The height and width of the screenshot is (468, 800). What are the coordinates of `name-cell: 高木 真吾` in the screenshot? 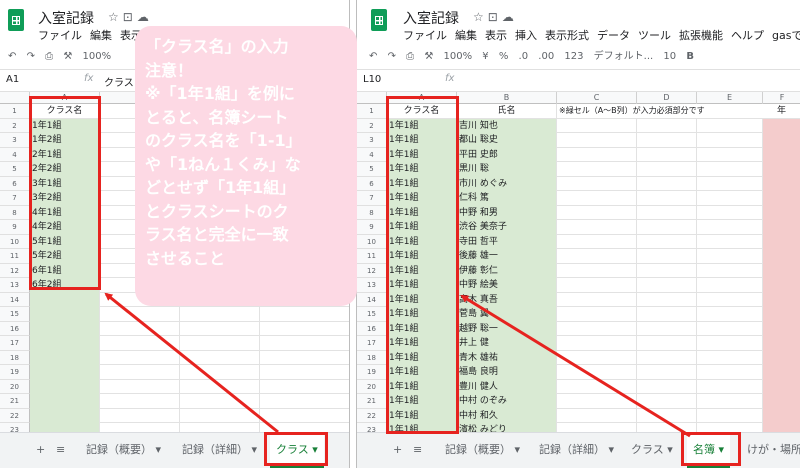 It's located at (507, 299).